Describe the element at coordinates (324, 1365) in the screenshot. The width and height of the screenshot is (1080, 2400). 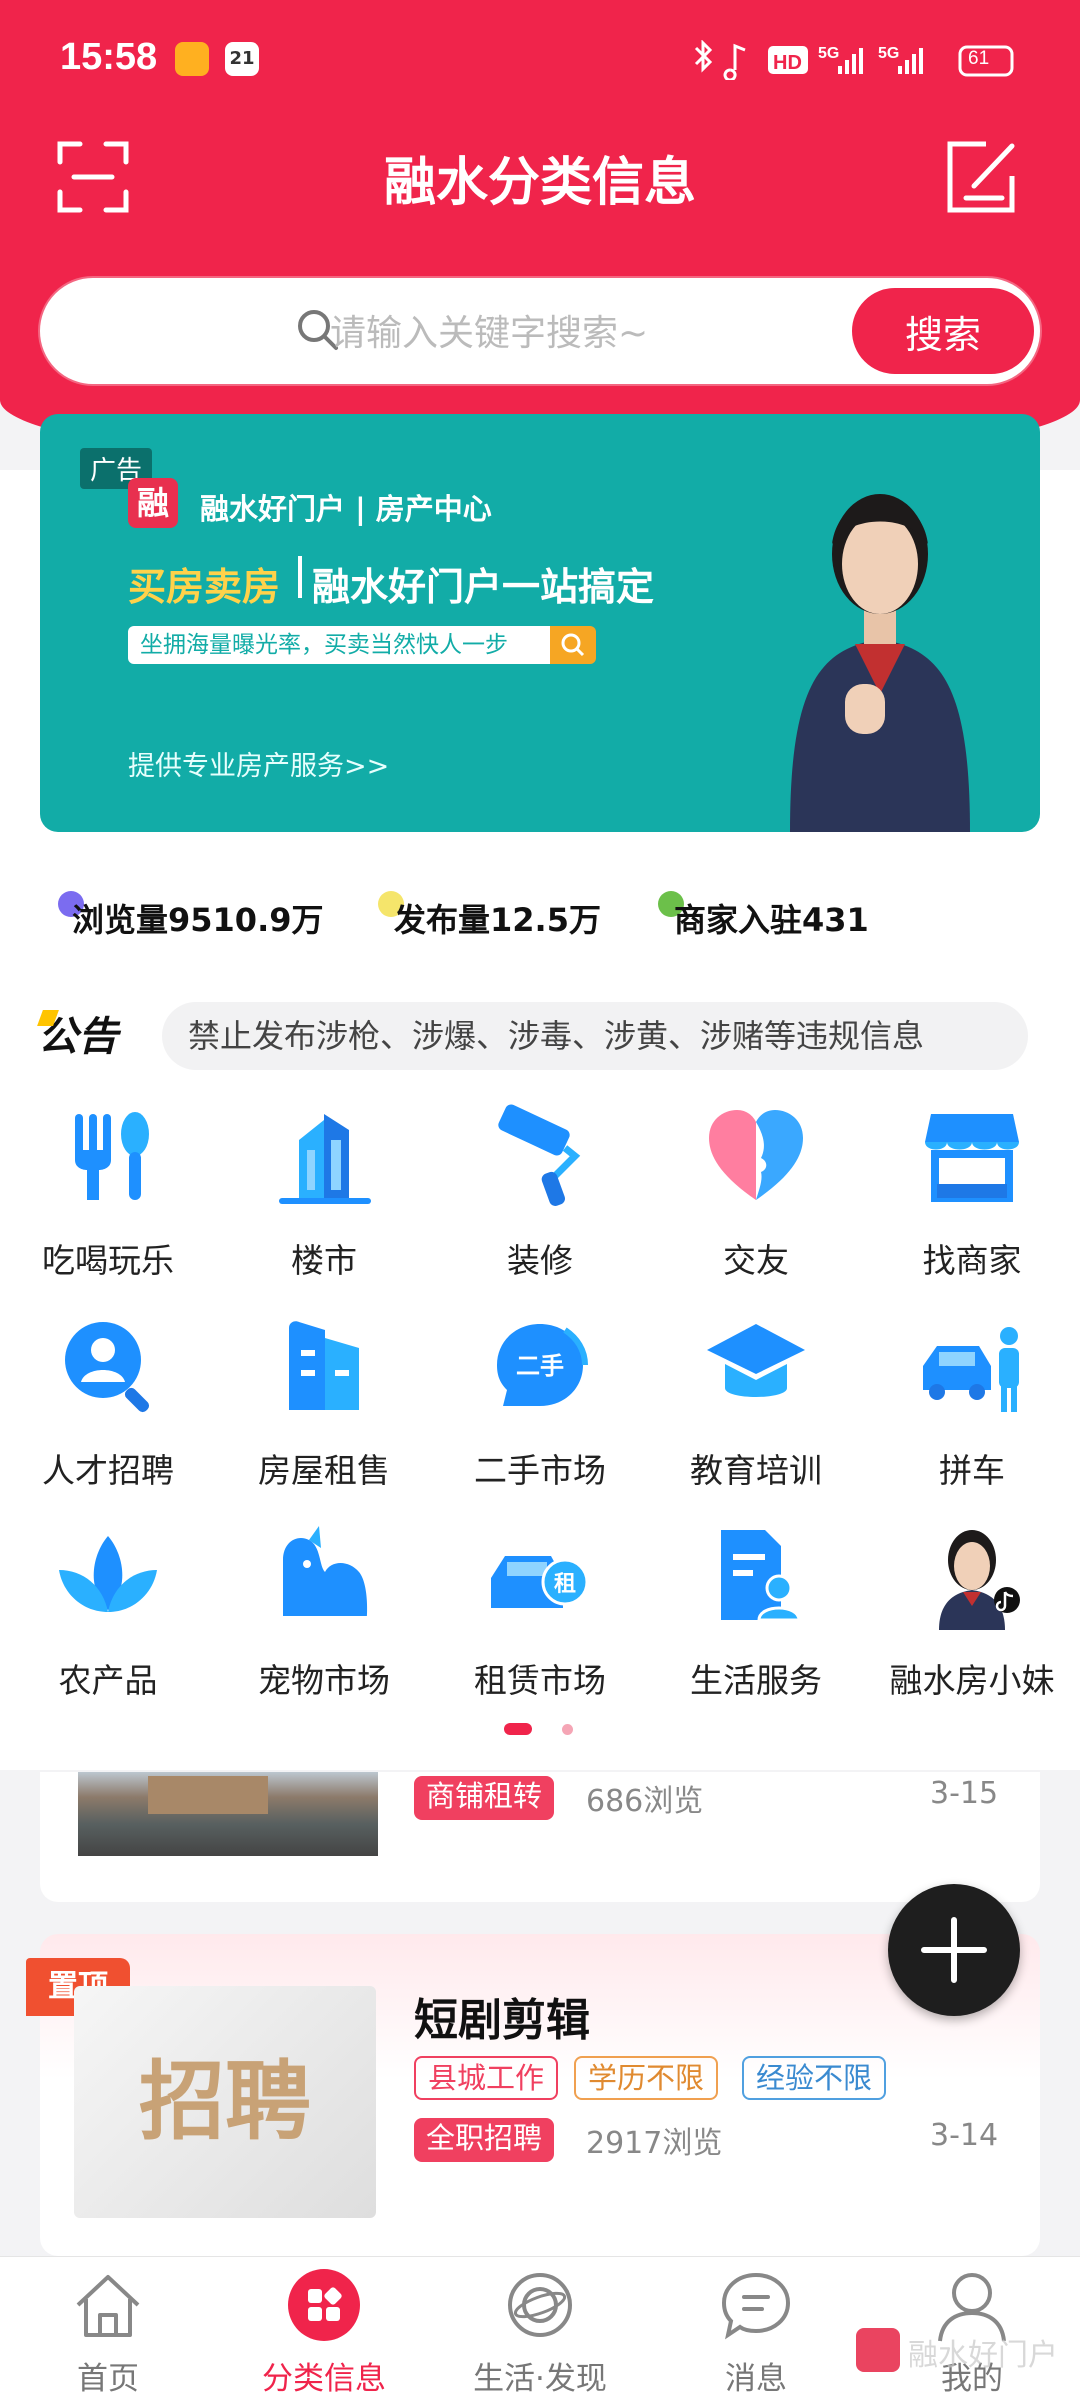
I see `house-doc-icon` at that location.